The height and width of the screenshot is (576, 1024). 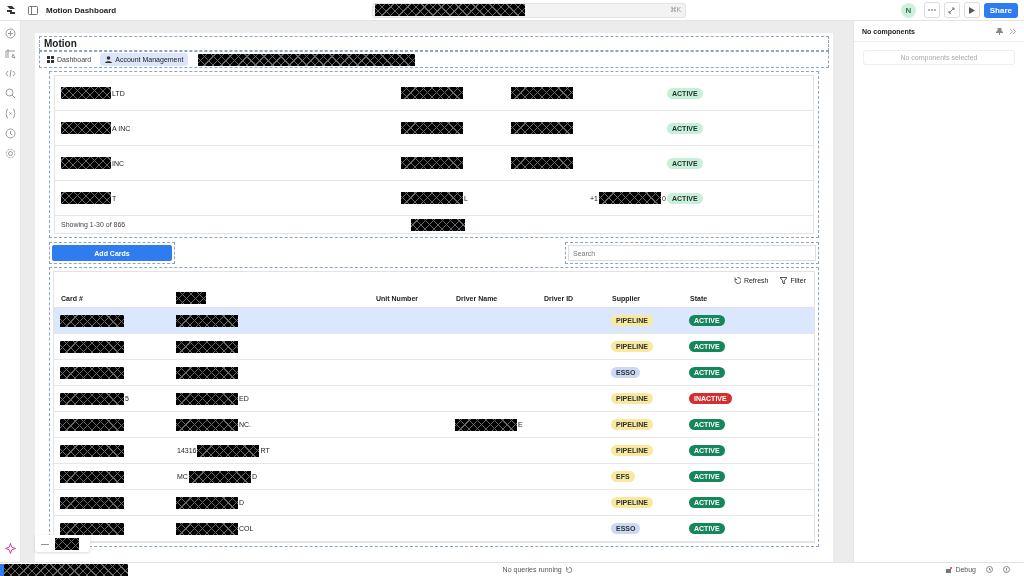 I want to click on sparkle-icon, so click(x=10, y=548).